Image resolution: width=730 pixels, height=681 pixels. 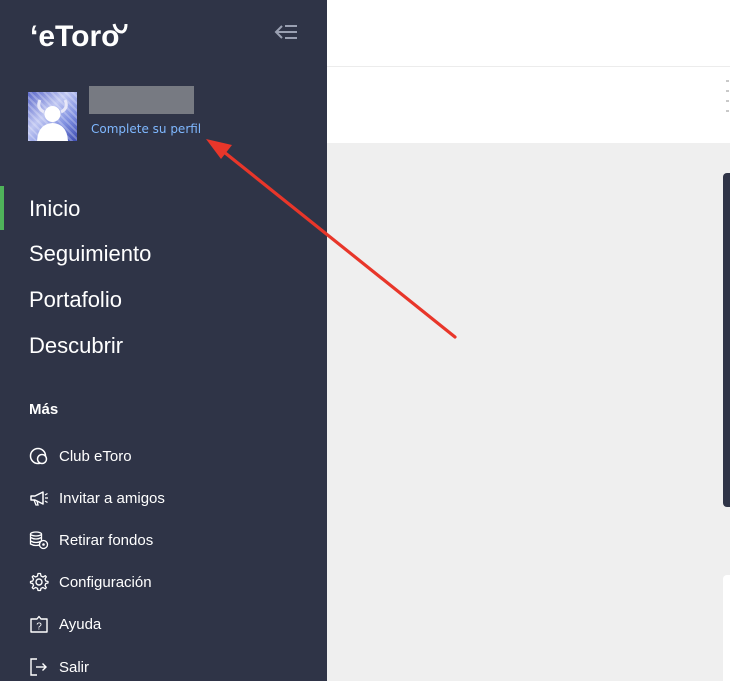 I want to click on menu-item-invitar-amigos: Invitar a amigos, so click(x=97, y=498).